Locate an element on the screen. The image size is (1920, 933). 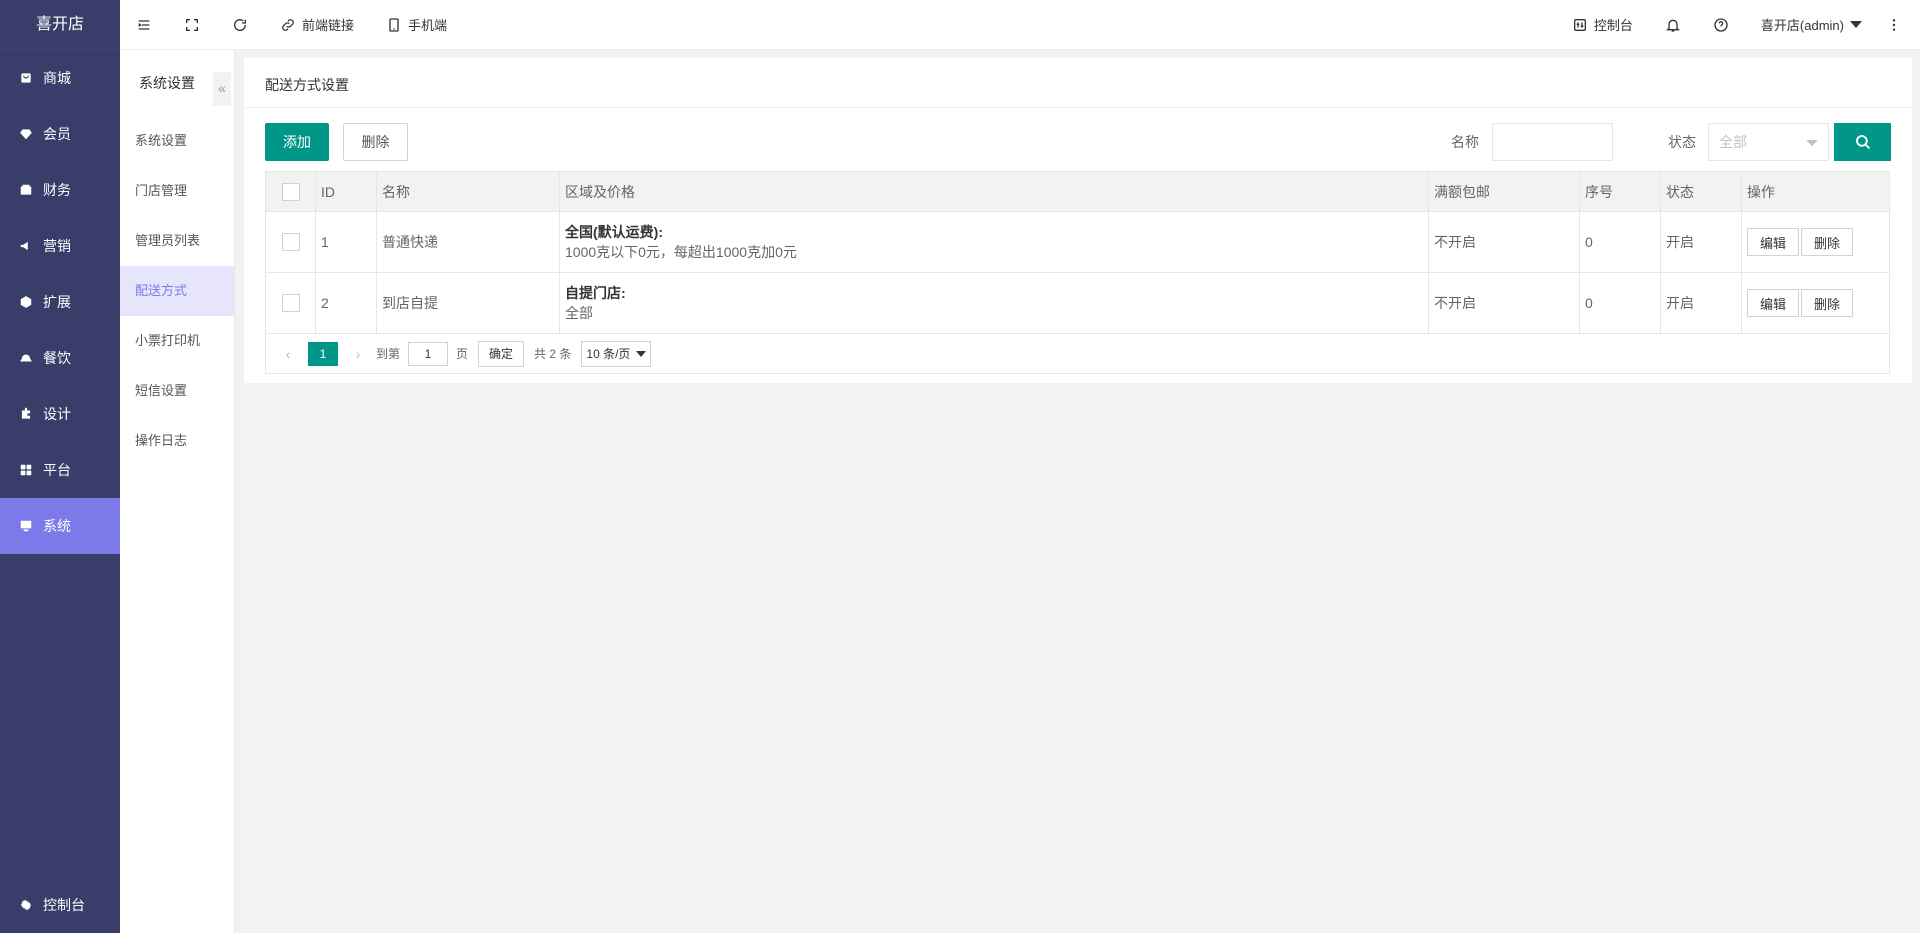
monitor-icon is located at coordinates (26, 526).